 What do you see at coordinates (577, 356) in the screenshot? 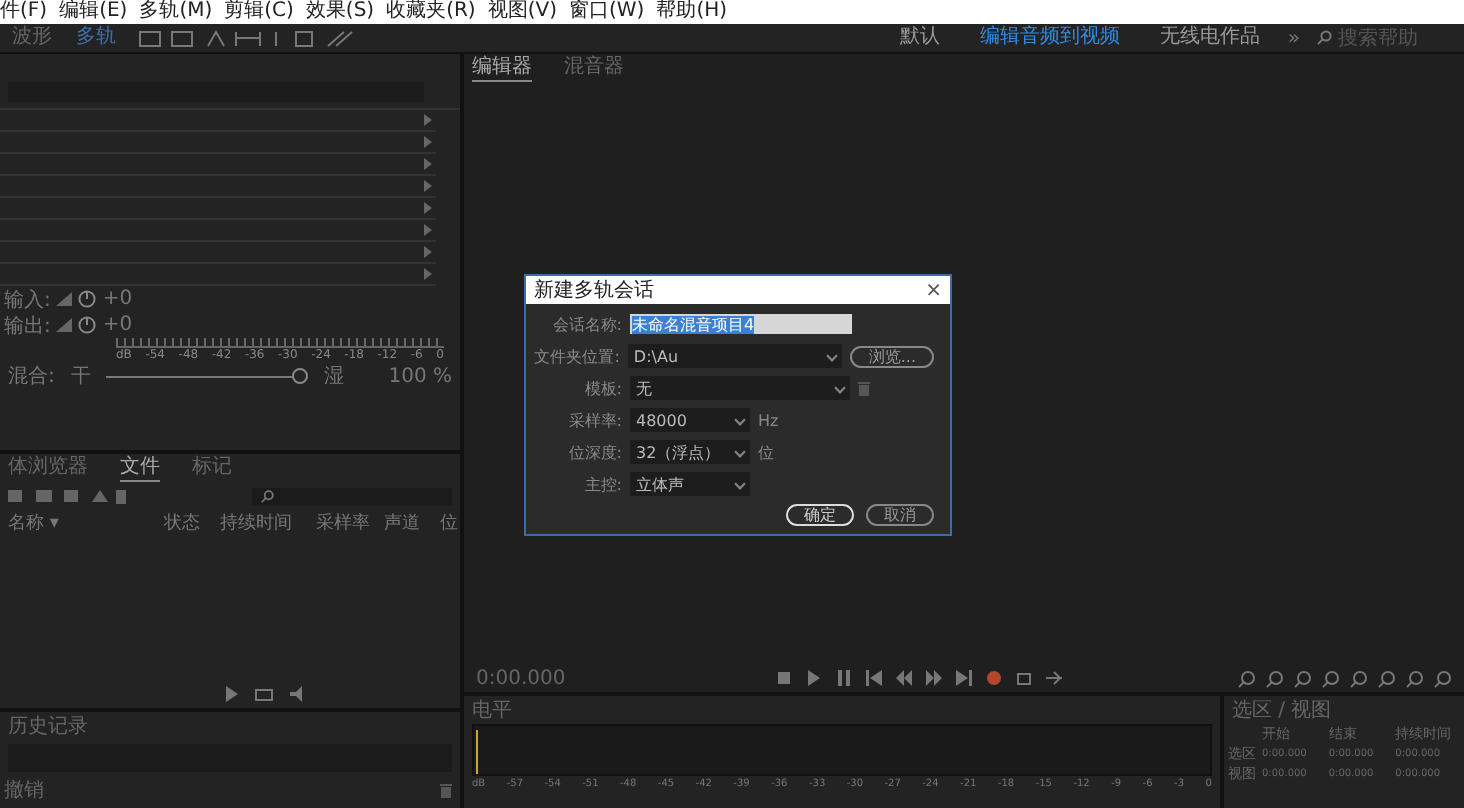
I see `field-label: 文件夹位置:` at bounding box center [577, 356].